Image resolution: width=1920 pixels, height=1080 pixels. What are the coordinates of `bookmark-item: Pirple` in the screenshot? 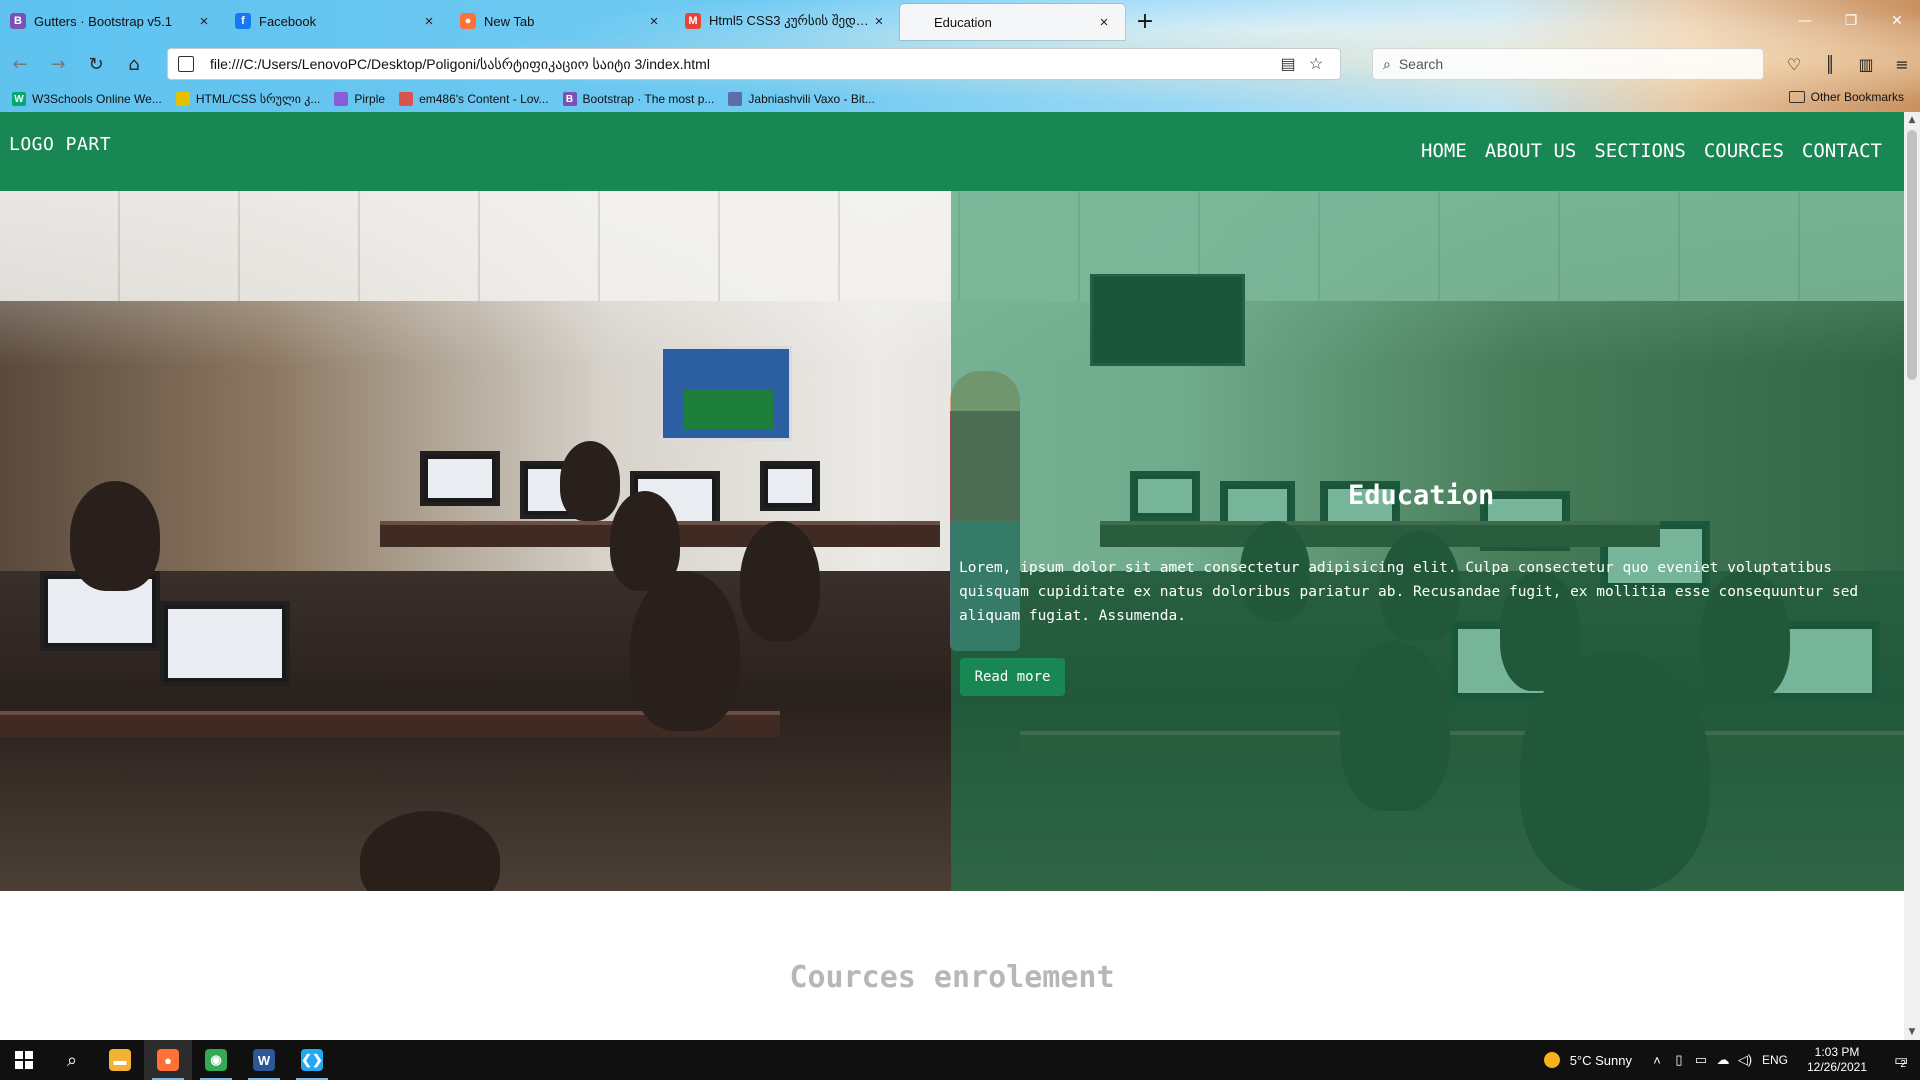 It's located at (359, 99).